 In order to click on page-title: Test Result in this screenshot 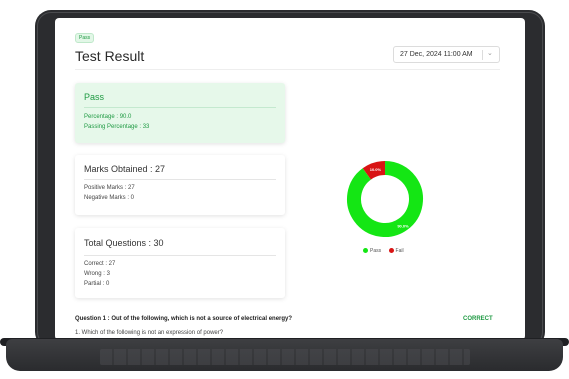, I will do `click(110, 56)`.